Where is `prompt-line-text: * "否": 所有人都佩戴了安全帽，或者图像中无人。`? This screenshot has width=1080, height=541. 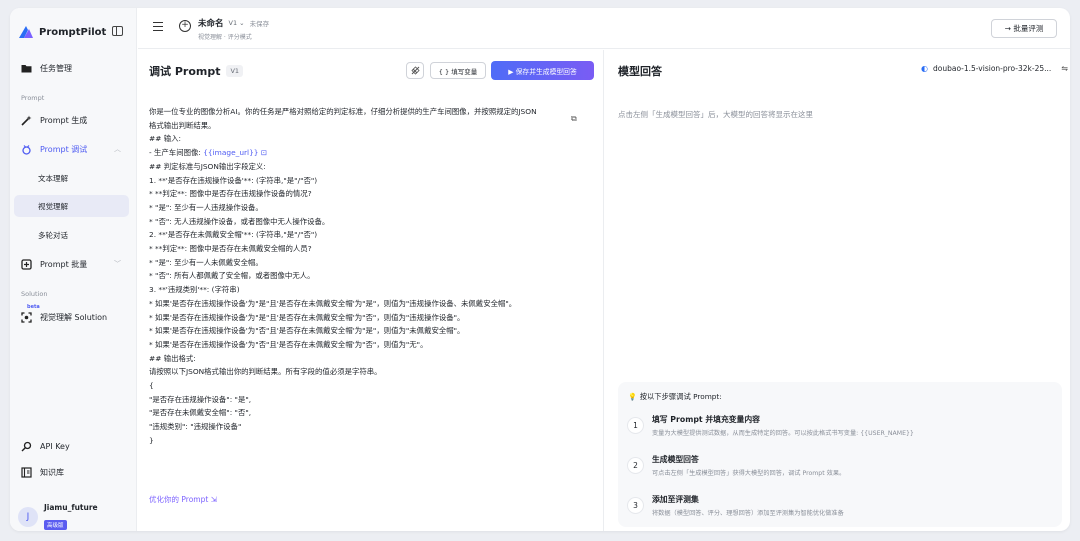
prompt-line-text: * "否": 所有人都佩戴了安全帽，或者图像中无人。 is located at coordinates (232, 276).